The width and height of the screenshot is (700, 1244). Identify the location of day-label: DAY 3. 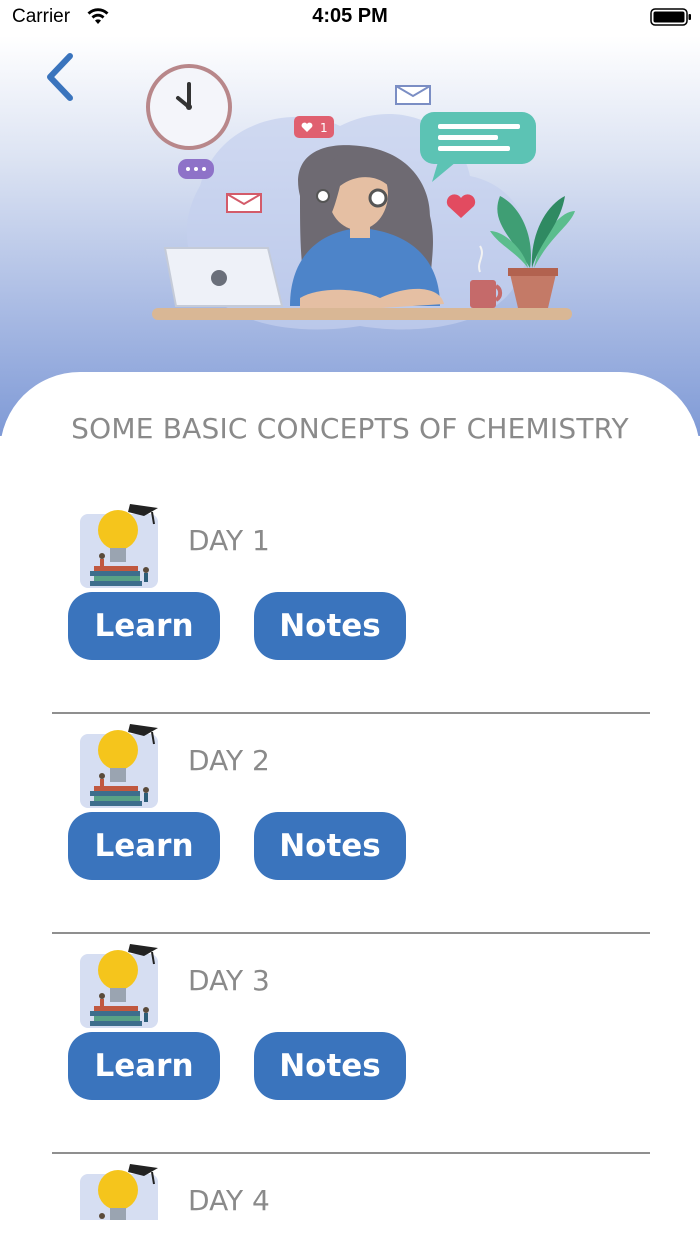
(229, 980).